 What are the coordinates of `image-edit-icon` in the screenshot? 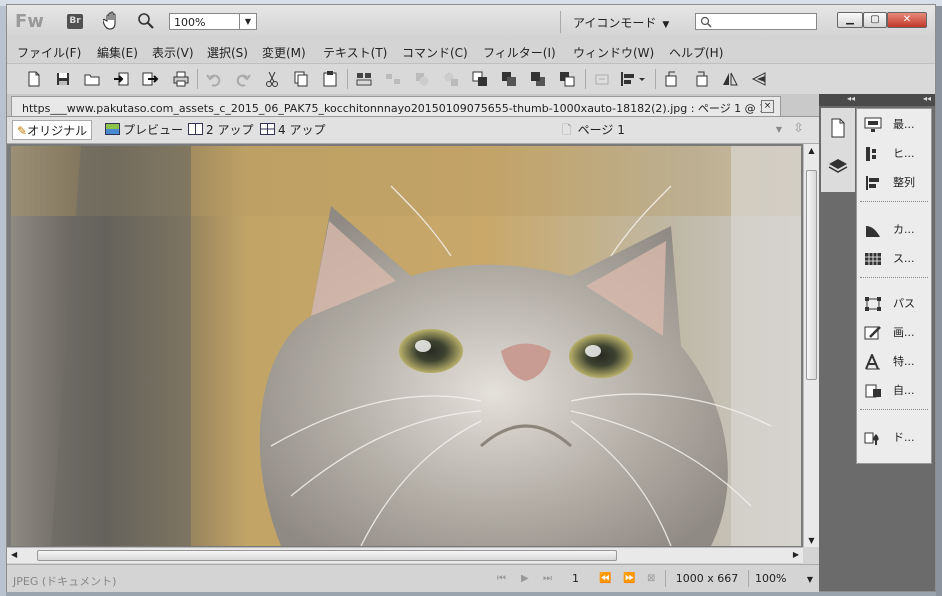 It's located at (872, 333).